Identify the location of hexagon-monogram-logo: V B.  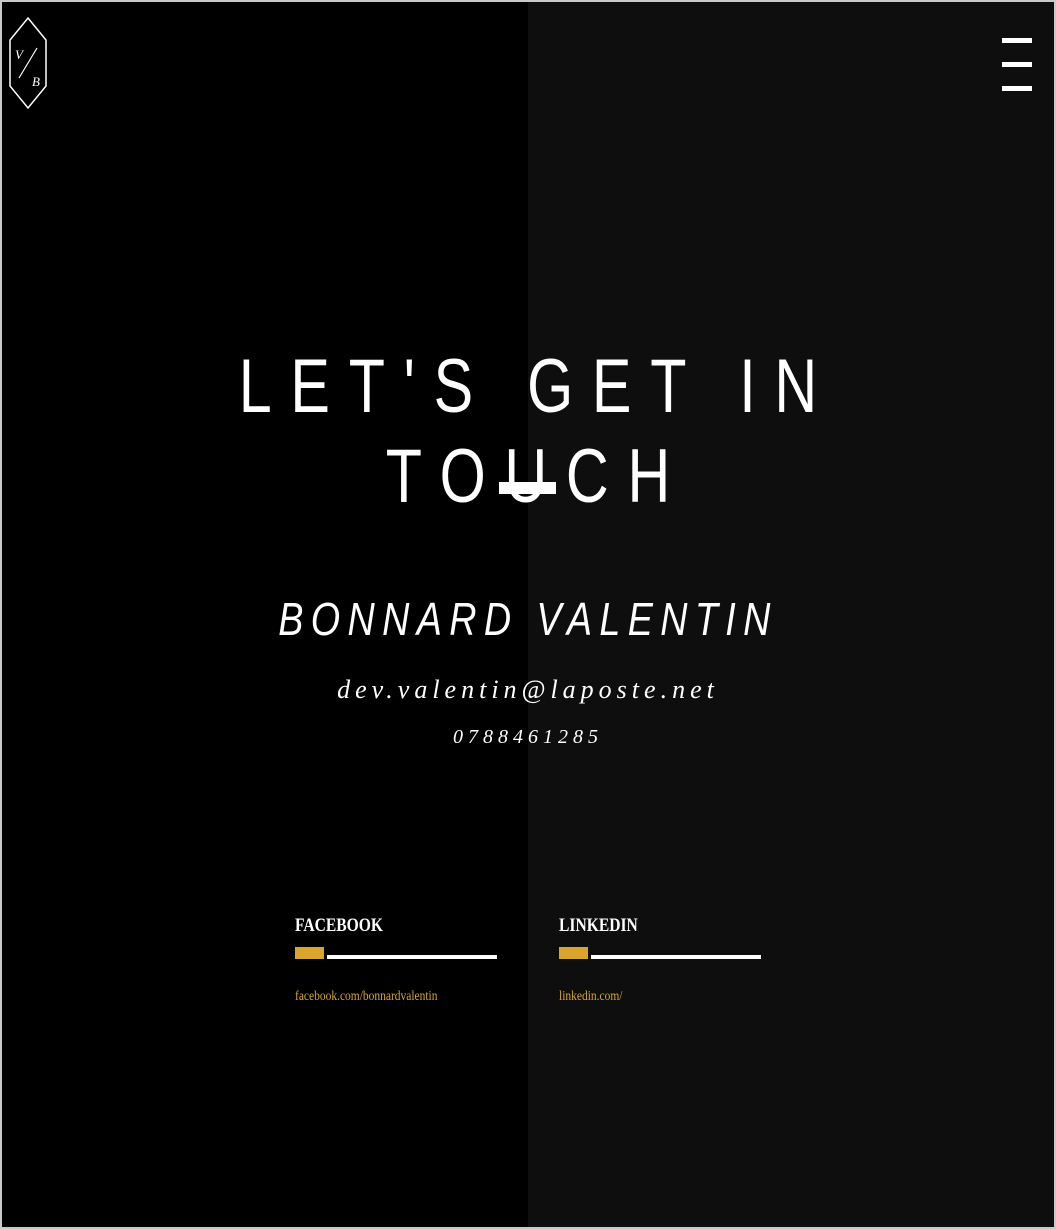
(28, 63).